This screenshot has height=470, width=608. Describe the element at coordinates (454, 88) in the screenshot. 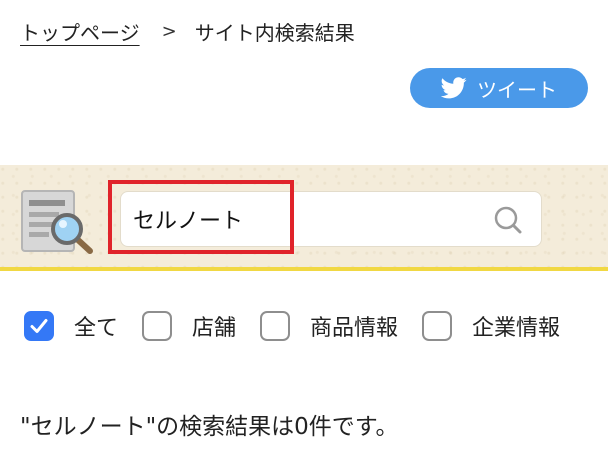

I see `twitter-bird-icon` at that location.